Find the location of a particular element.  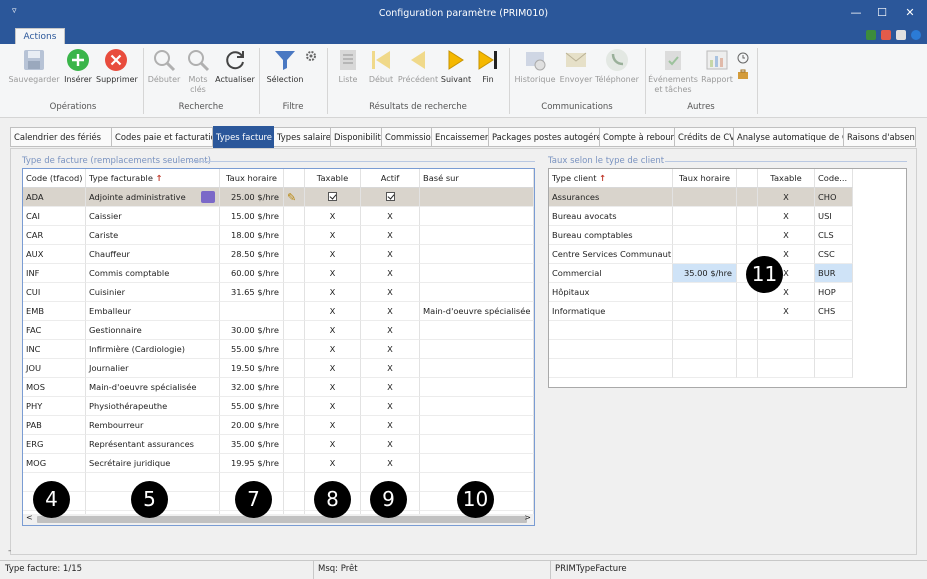

table-row: Bureau comptables X CLS is located at coordinates (701, 235).